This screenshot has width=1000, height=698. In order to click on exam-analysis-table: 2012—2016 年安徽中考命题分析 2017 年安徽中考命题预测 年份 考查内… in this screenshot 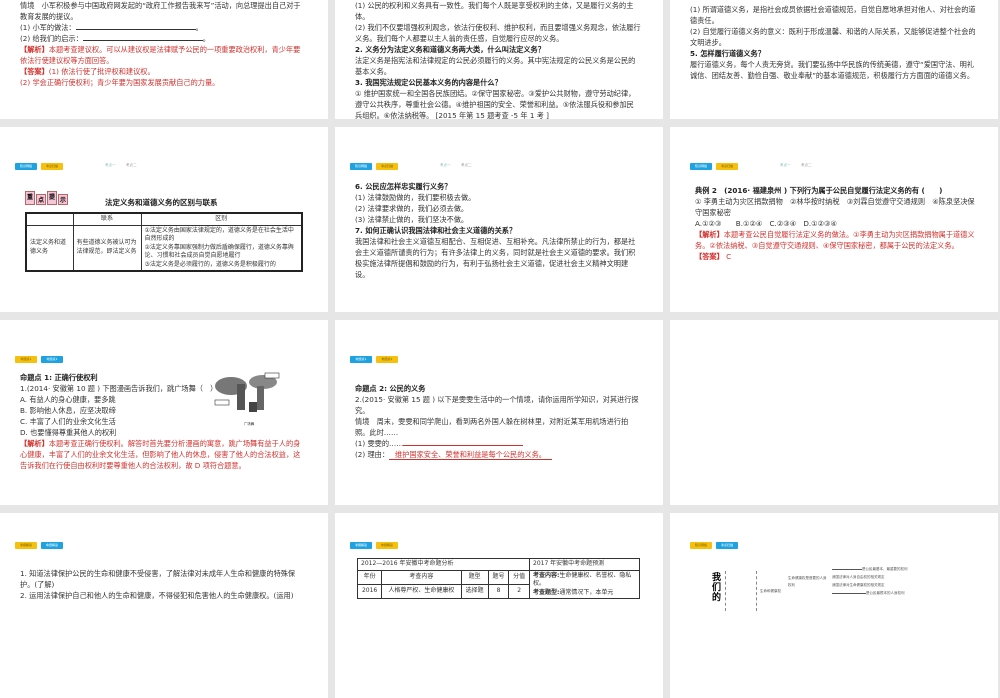, I will do `click(498, 579)`.